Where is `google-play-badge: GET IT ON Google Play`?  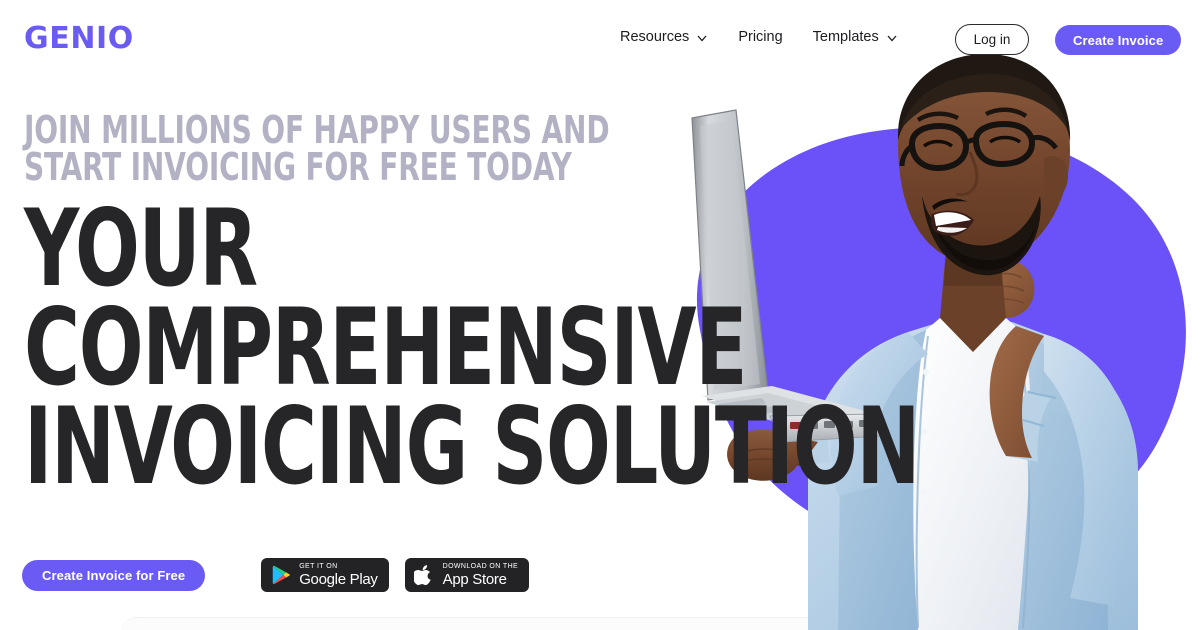 google-play-badge: GET IT ON Google Play is located at coordinates (325, 575).